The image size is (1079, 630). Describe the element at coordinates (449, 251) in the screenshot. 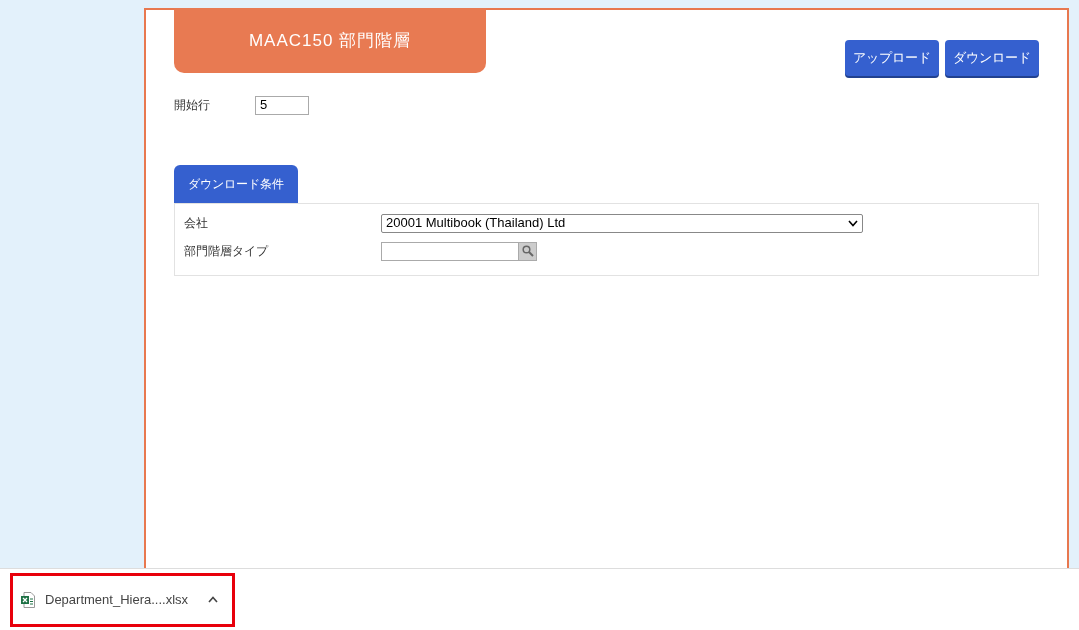

I see `input-field` at that location.